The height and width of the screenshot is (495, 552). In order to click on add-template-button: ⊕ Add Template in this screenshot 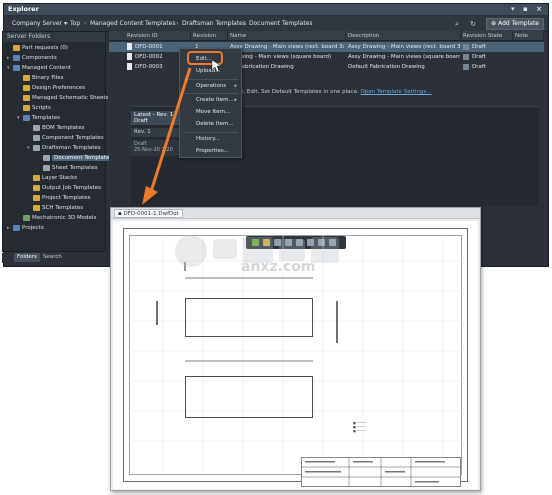, I will do `click(515, 24)`.